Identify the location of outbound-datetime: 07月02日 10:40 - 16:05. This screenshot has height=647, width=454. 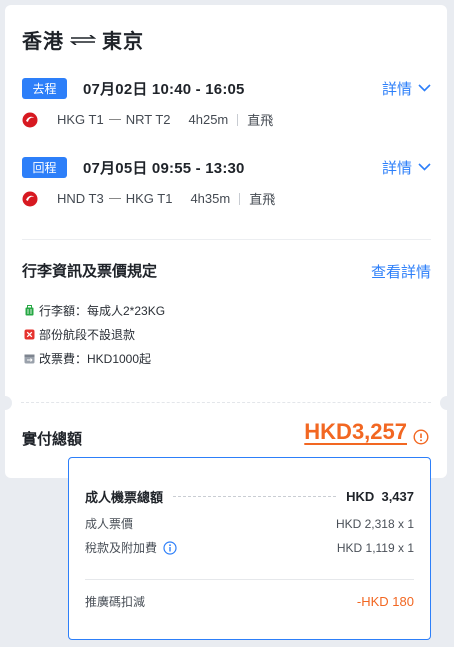
(164, 89).